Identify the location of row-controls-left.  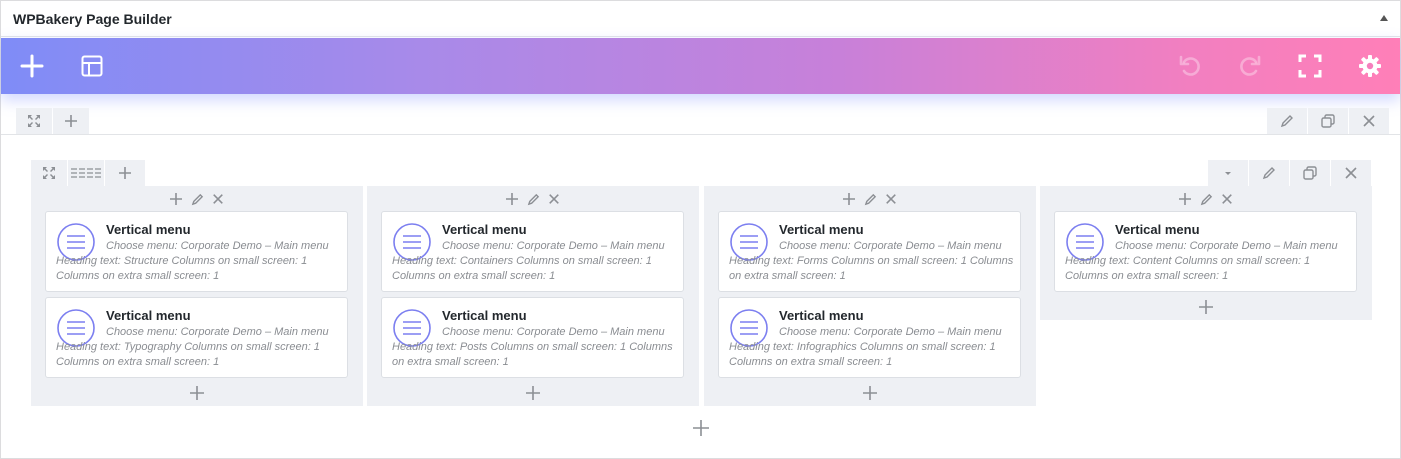
(52, 121).